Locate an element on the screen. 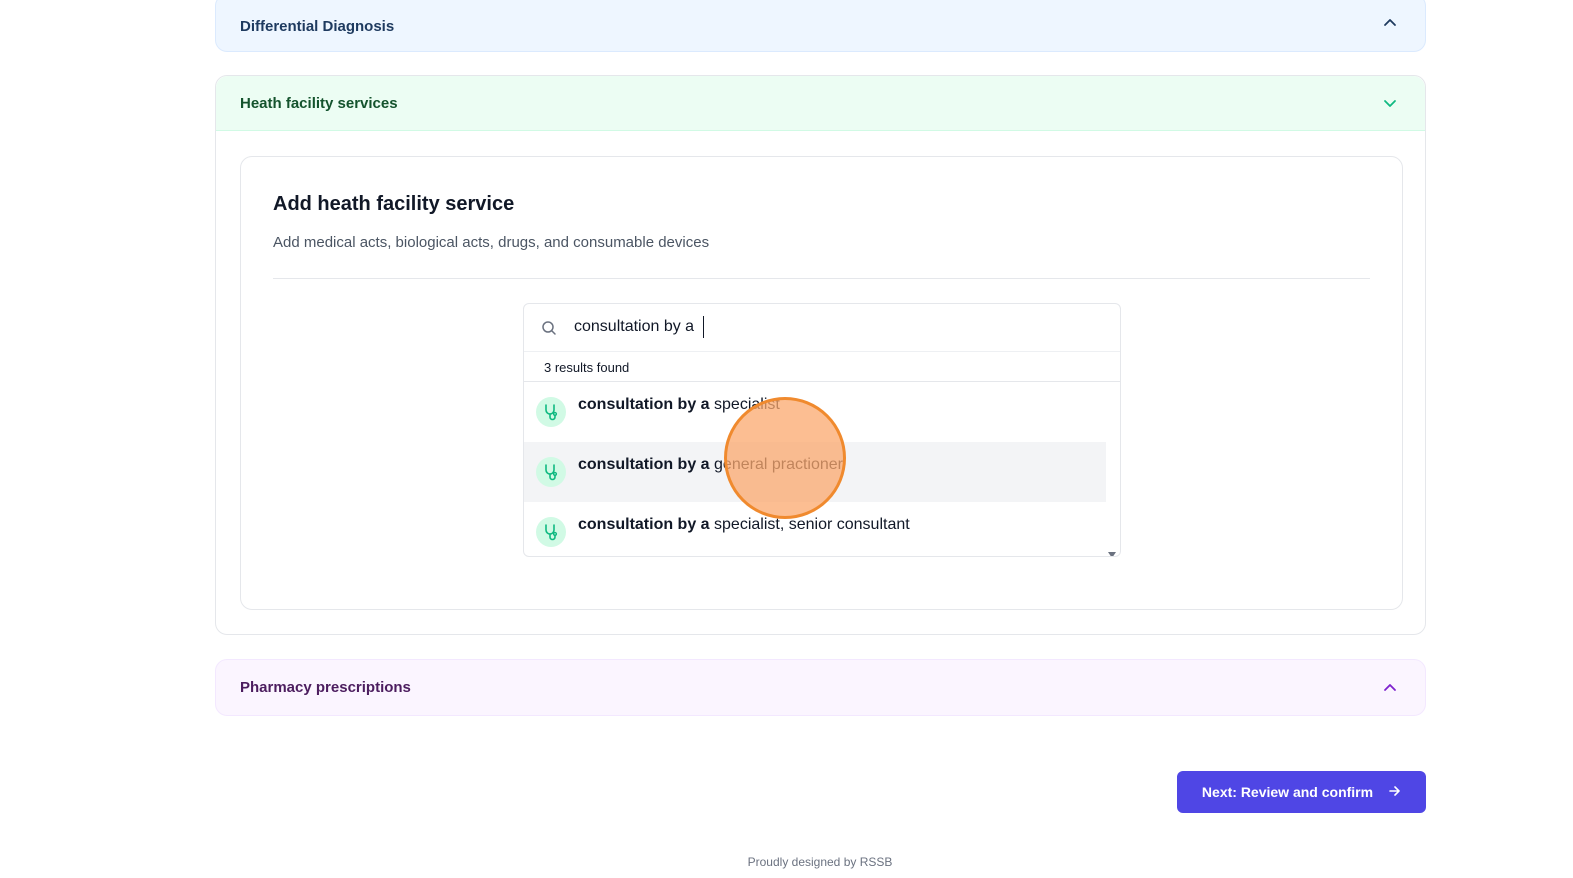  pharmacy-prescriptions-title: Pharmacy prescriptions is located at coordinates (325, 687).